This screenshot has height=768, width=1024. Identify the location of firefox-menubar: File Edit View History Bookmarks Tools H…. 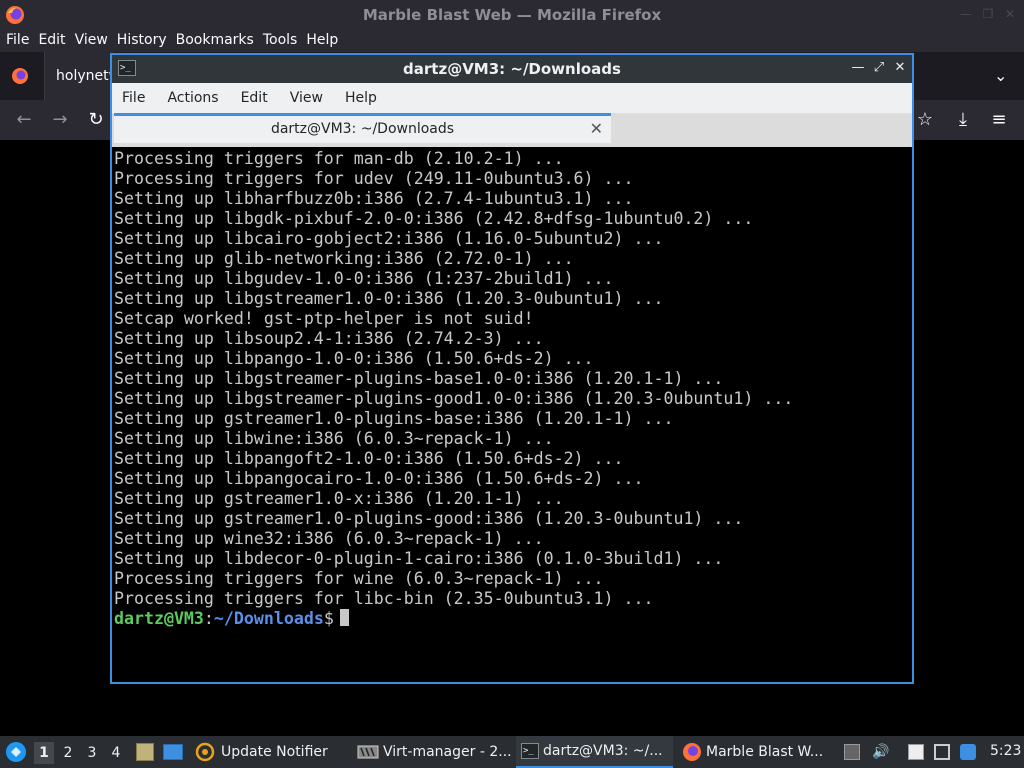
(512, 41).